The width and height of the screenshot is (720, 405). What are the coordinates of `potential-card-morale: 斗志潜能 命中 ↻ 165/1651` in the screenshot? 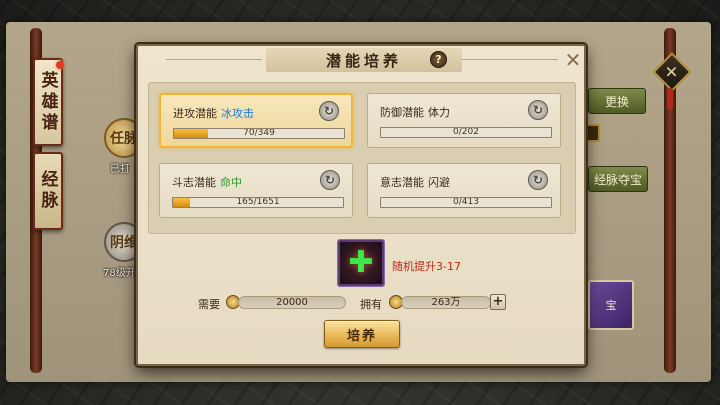 It's located at (256, 190).